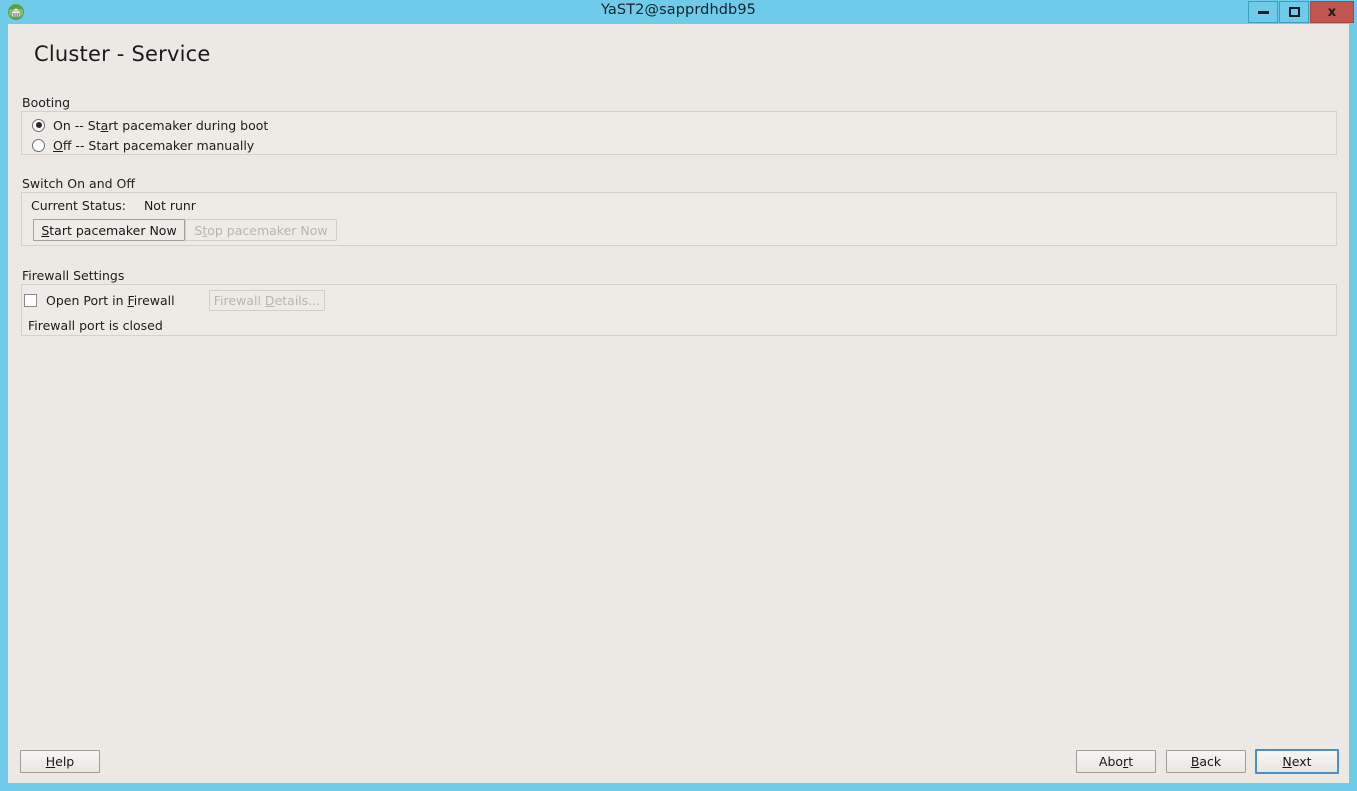 Image resolution: width=1357 pixels, height=791 pixels. I want to click on open-port-label: Open Port in Firewall, so click(110, 300).